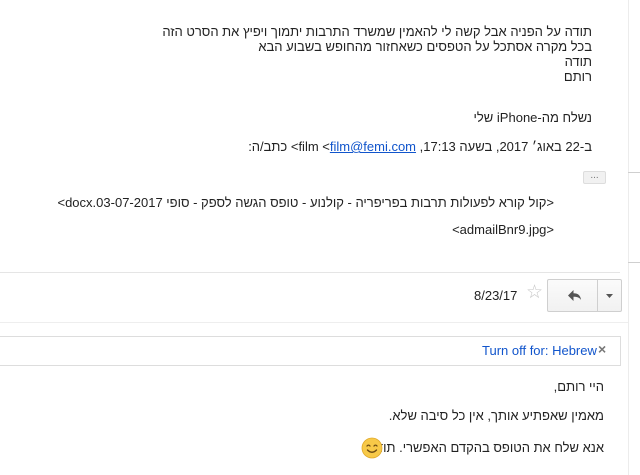  I want to click on scrollbar, so click(634, 237).